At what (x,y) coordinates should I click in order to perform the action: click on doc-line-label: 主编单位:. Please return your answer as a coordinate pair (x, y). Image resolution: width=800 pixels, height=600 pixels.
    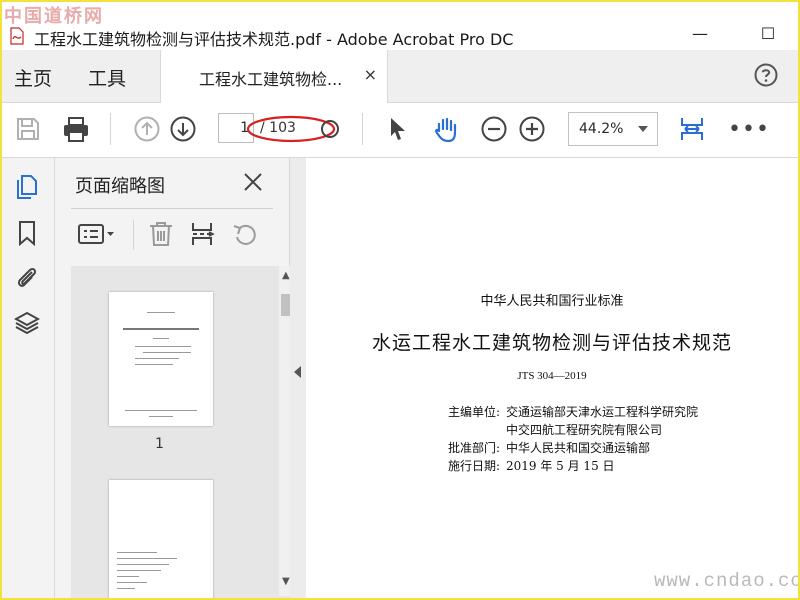
    Looking at the image, I should click on (474, 412).